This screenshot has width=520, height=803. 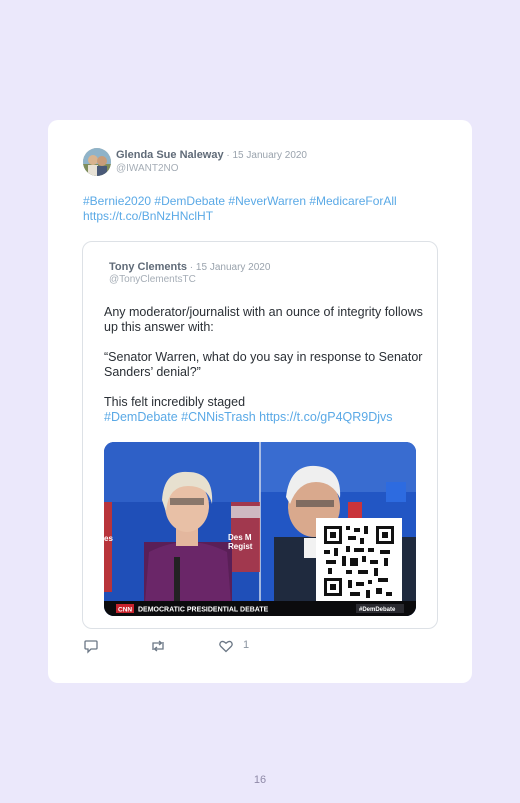 What do you see at coordinates (125, 610) in the screenshot?
I see `cnn-logo: CNN` at bounding box center [125, 610].